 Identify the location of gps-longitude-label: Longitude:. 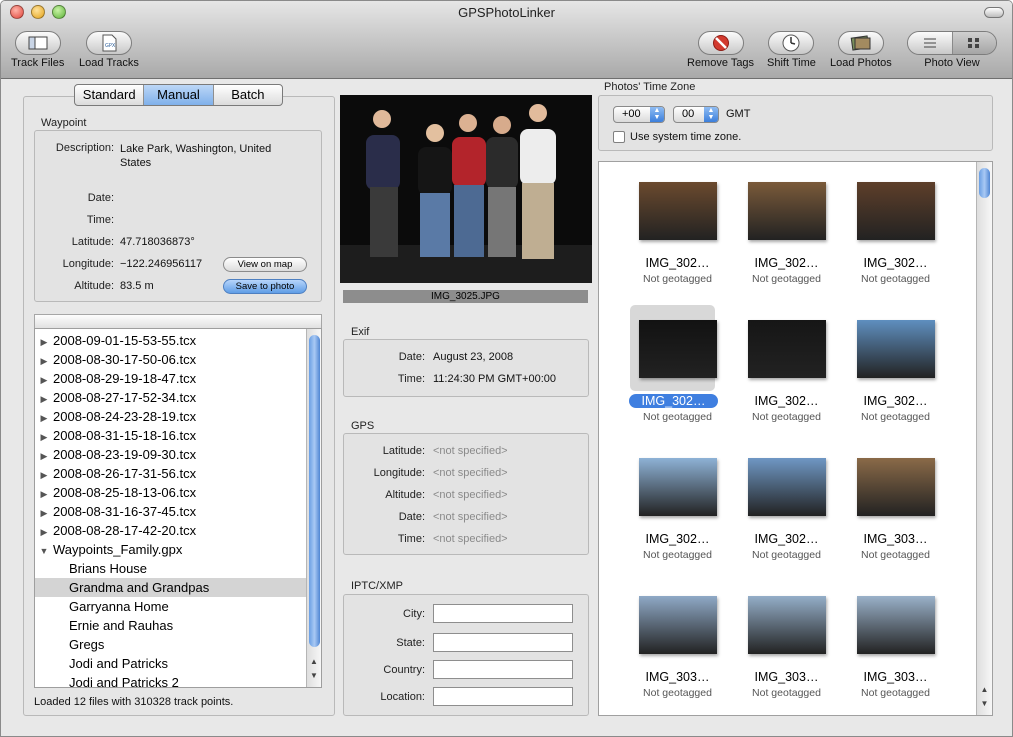
(399, 473).